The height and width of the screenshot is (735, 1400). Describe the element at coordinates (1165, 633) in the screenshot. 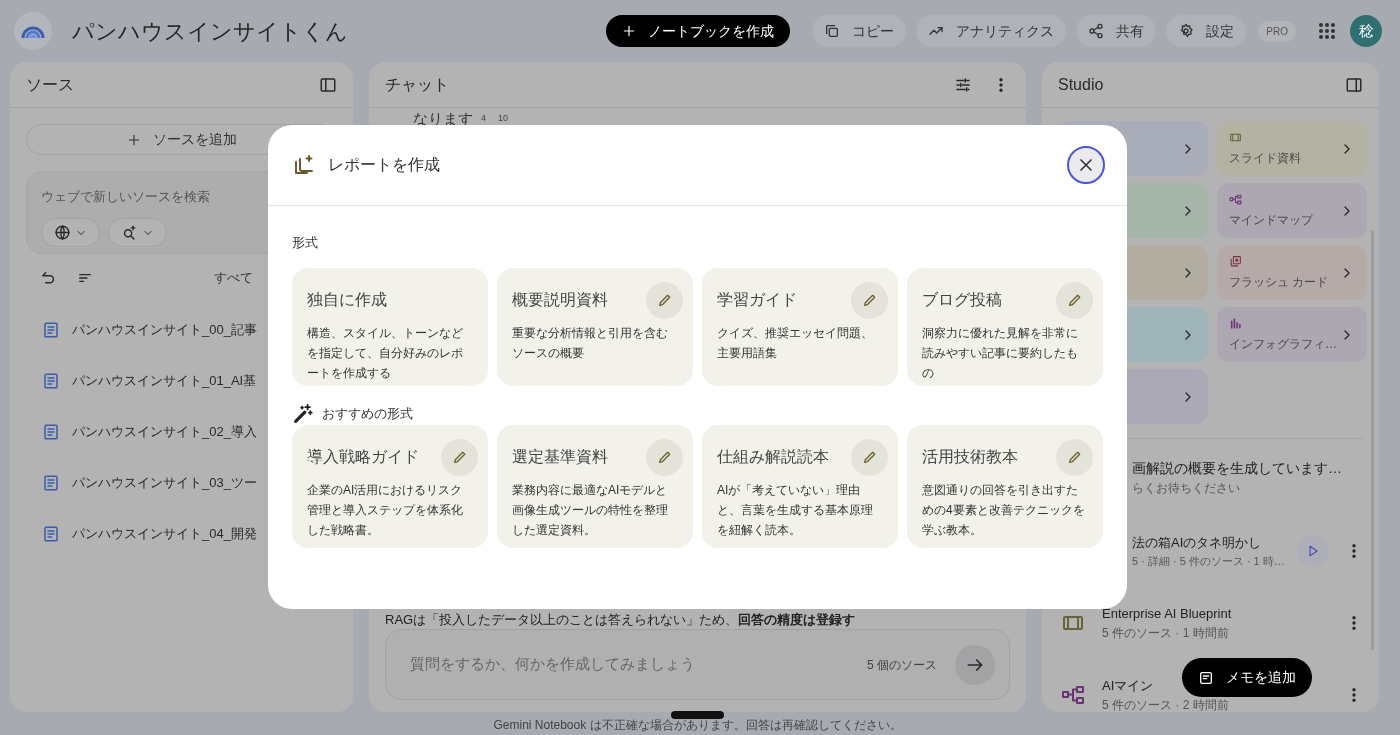

I see `note-subtitle: 5 件のソース · 1 時間前` at that location.